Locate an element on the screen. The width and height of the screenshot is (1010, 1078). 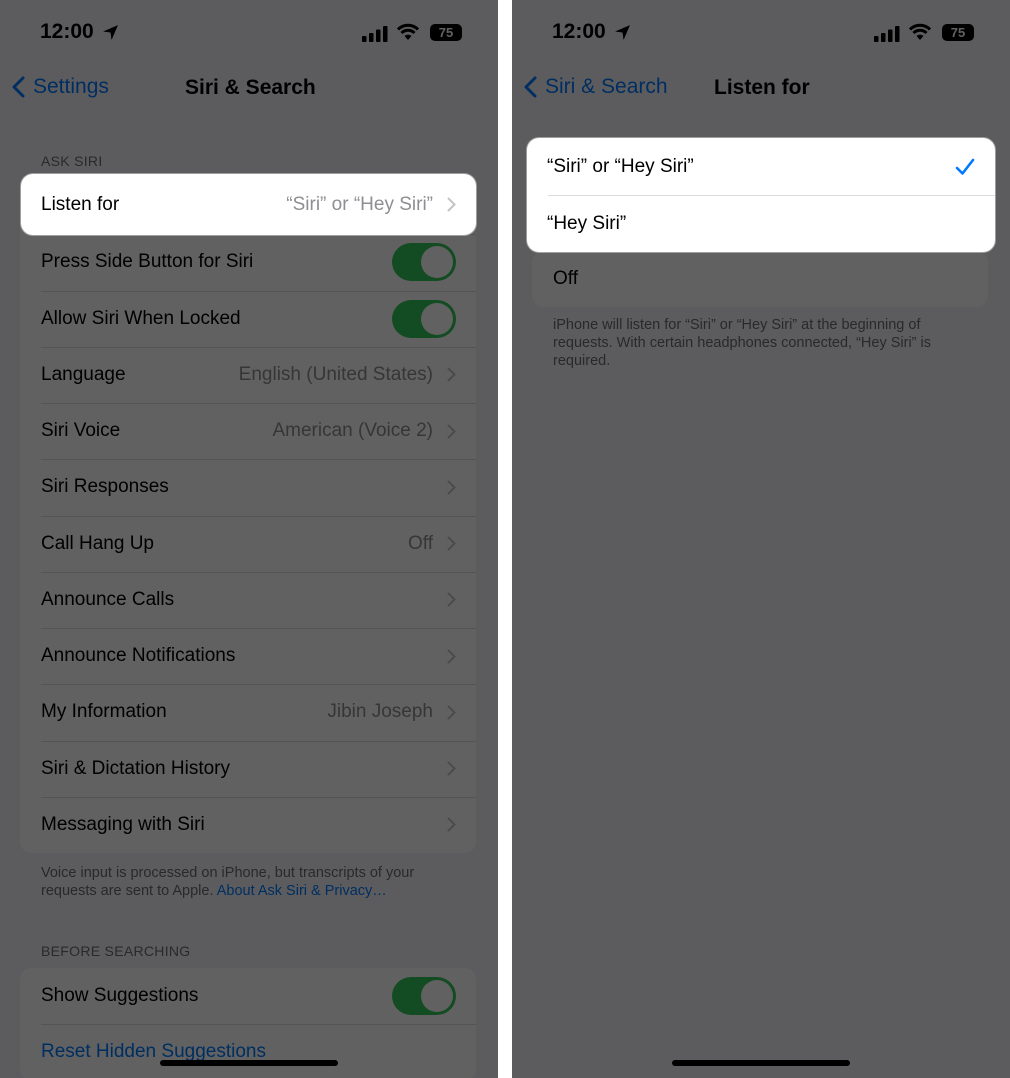
row-label: Messaging with Siri is located at coordinates (123, 824).